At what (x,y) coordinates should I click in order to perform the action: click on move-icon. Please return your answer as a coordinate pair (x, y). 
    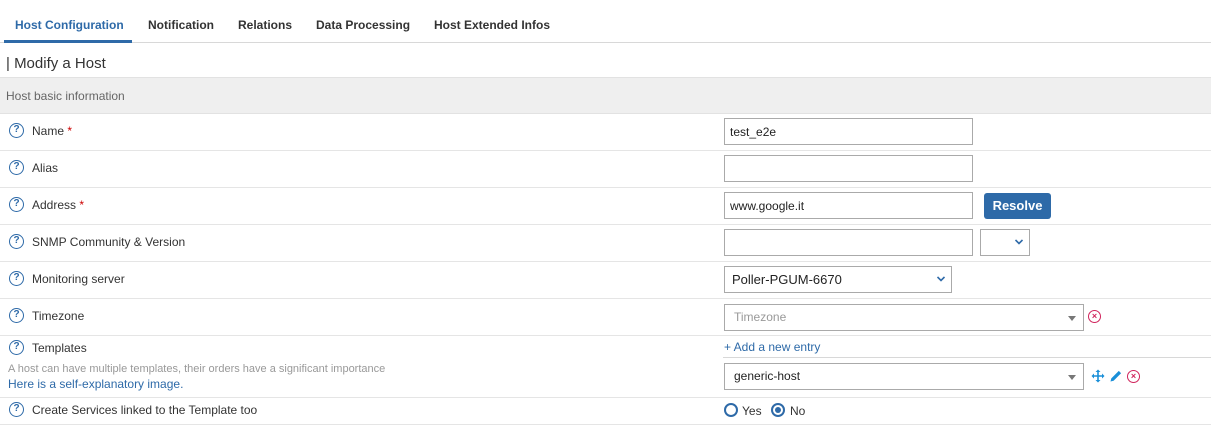
    Looking at the image, I should click on (1098, 376).